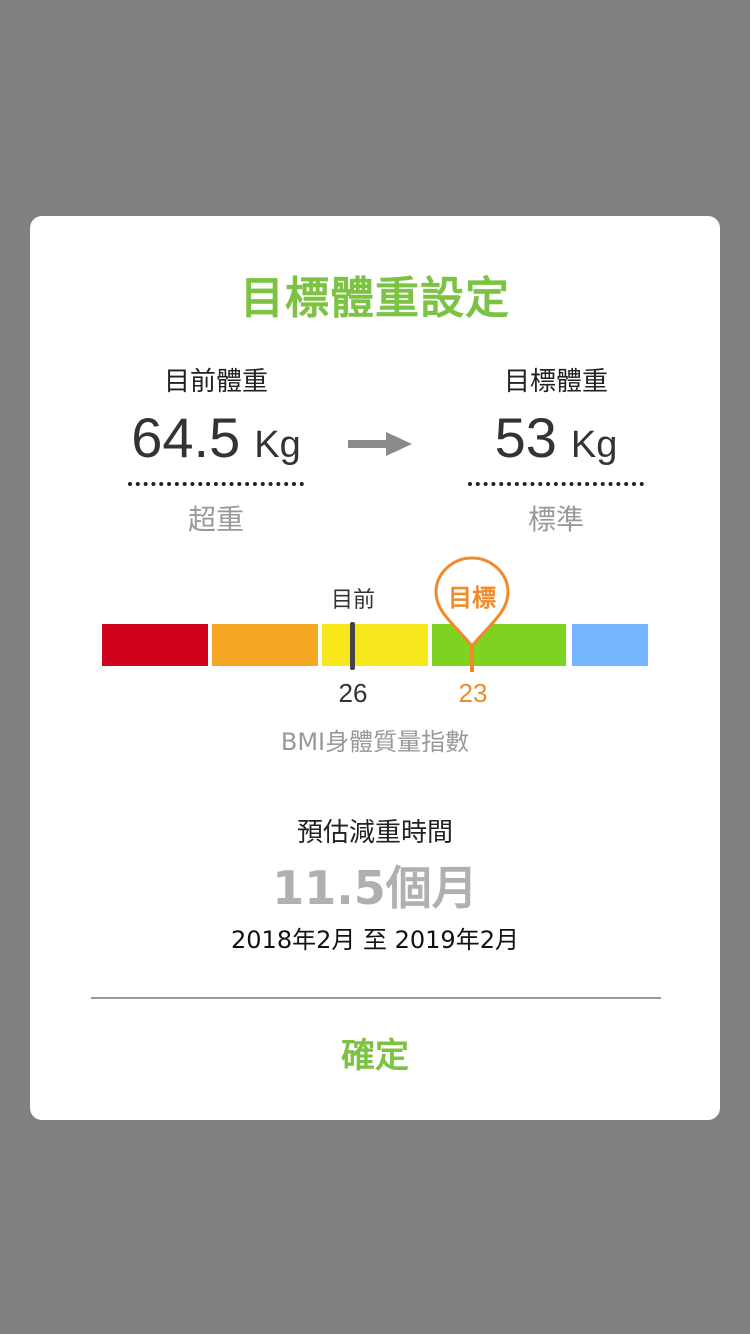  Describe the element at coordinates (472, 614) in the screenshot. I see `target-pin-icon` at that location.